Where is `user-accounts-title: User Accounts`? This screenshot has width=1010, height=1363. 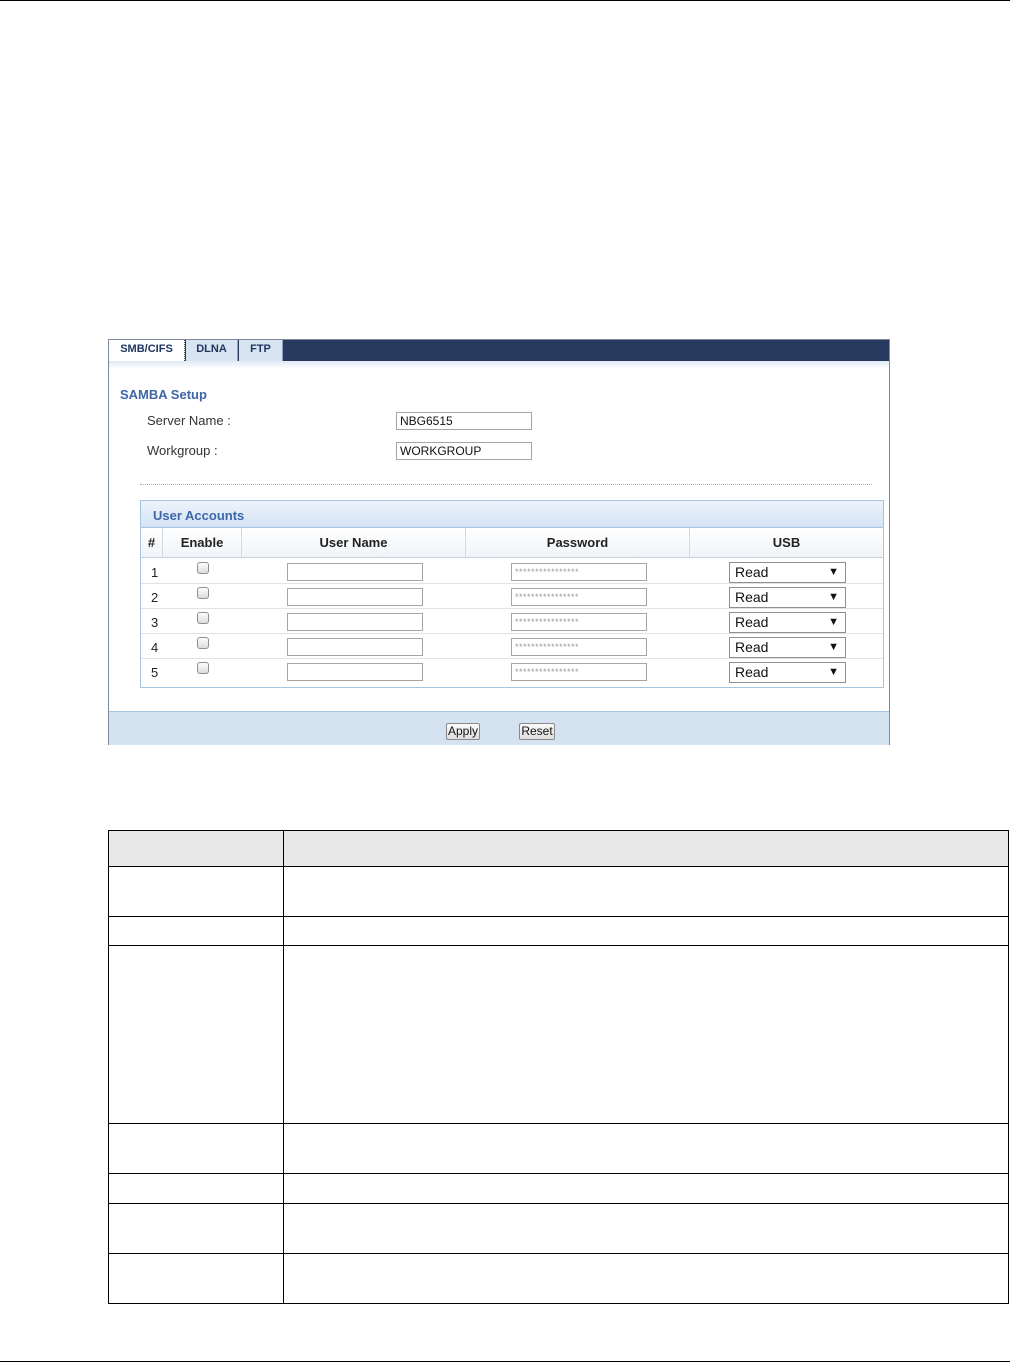
user-accounts-title: User Accounts is located at coordinates (199, 515).